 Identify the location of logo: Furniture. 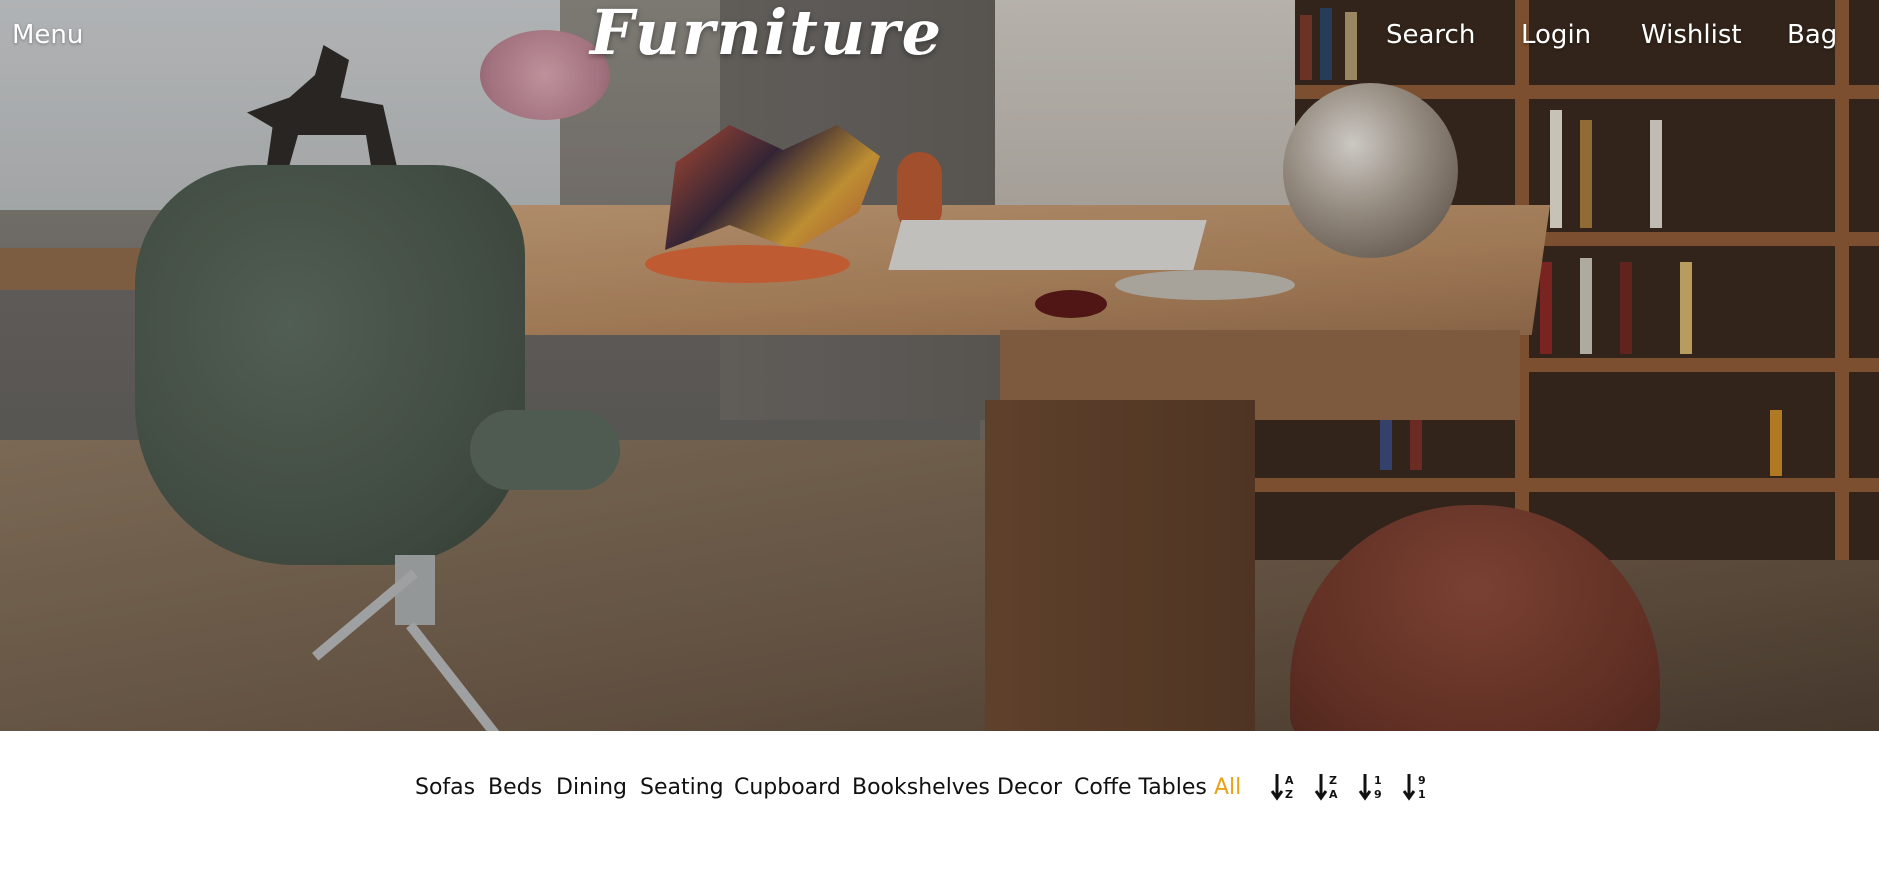
(766, 34).